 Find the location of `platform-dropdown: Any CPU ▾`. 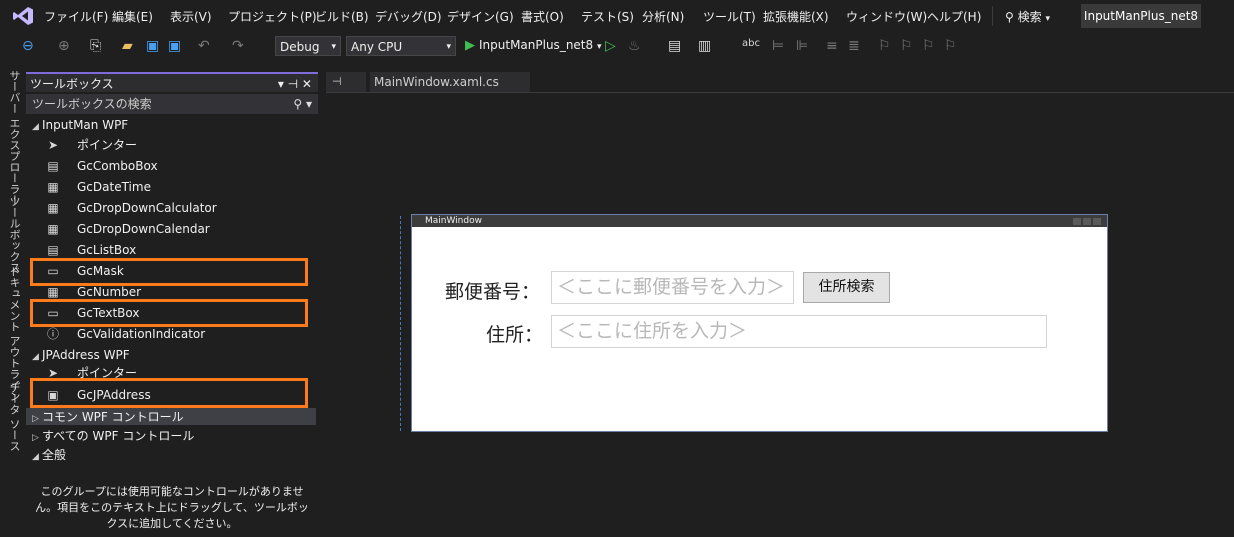

platform-dropdown: Any CPU ▾ is located at coordinates (401, 46).